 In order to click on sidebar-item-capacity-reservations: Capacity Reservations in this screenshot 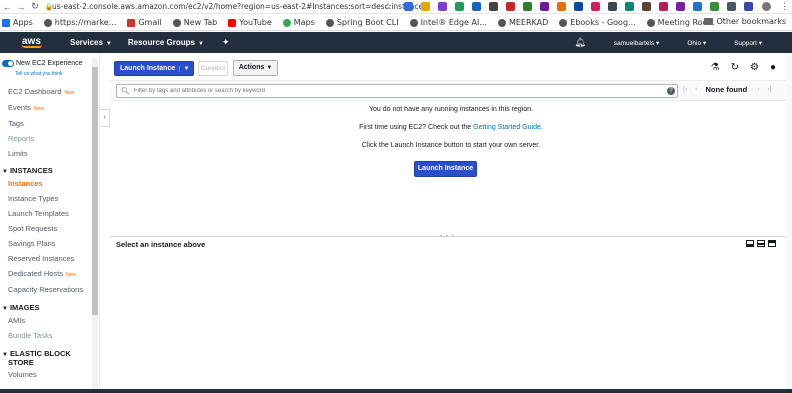, I will do `click(45, 289)`.